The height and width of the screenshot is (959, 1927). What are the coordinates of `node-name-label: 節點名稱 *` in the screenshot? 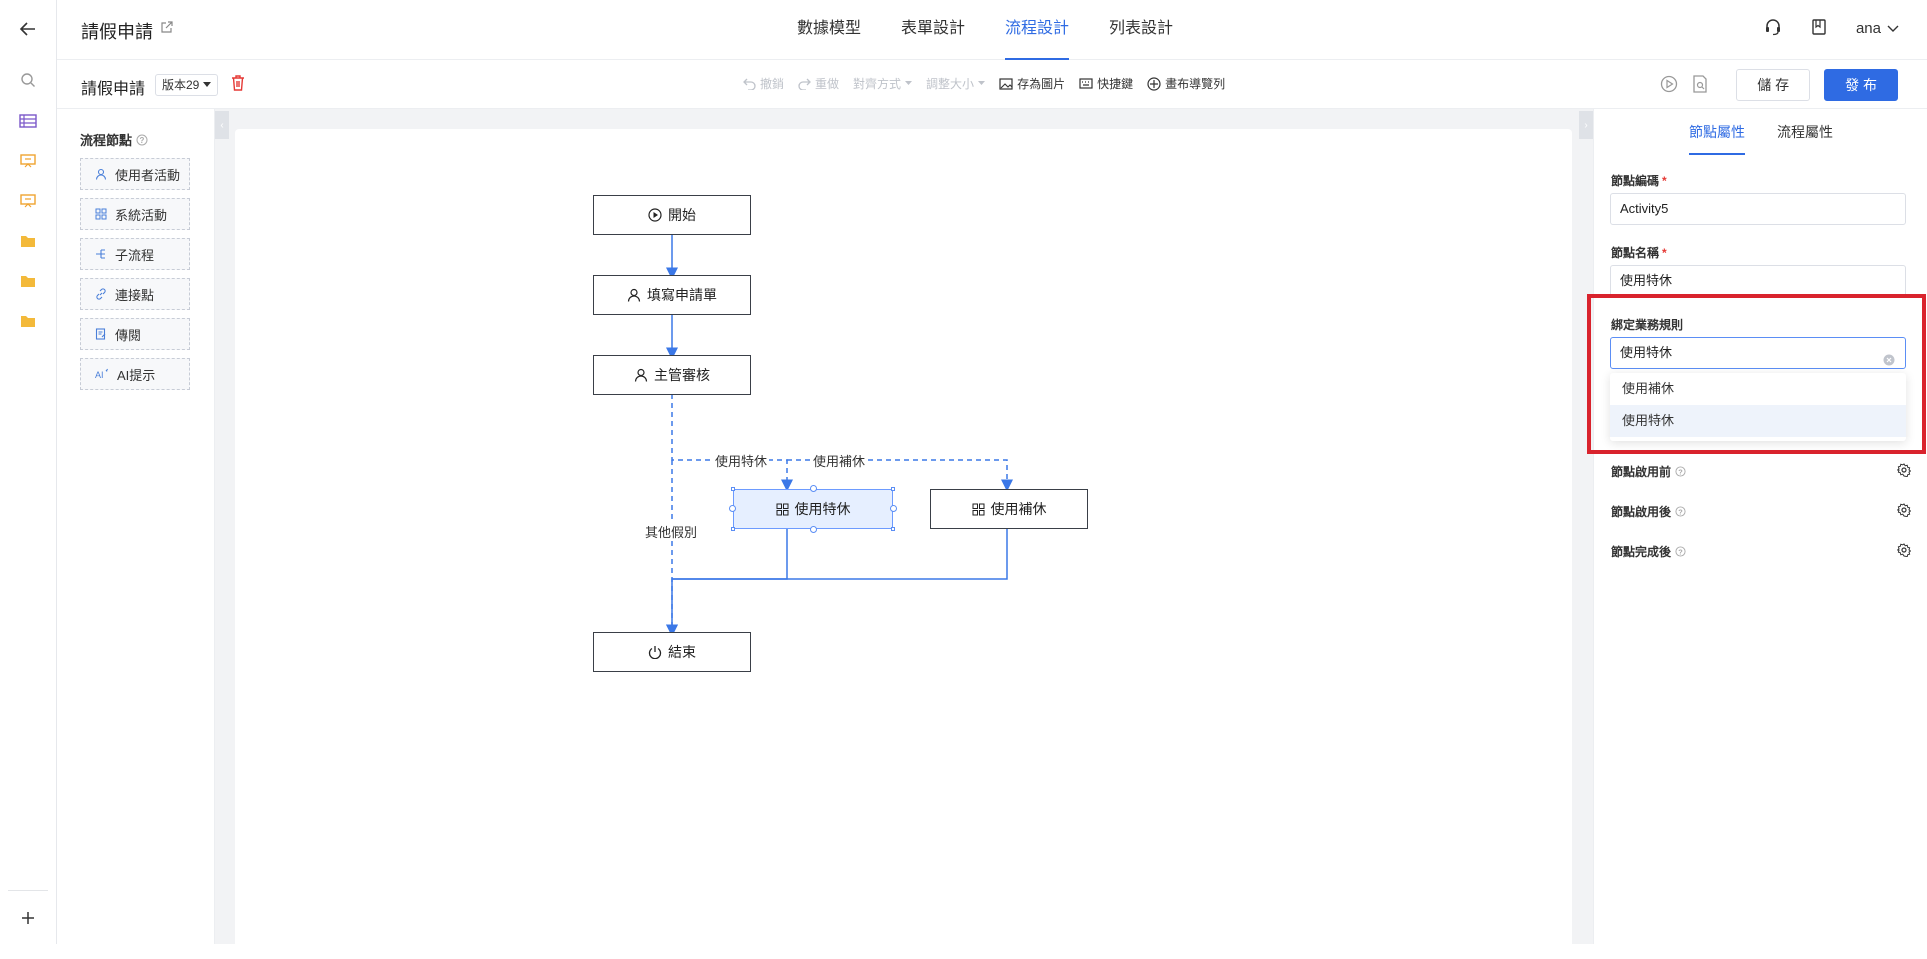 It's located at (1639, 253).